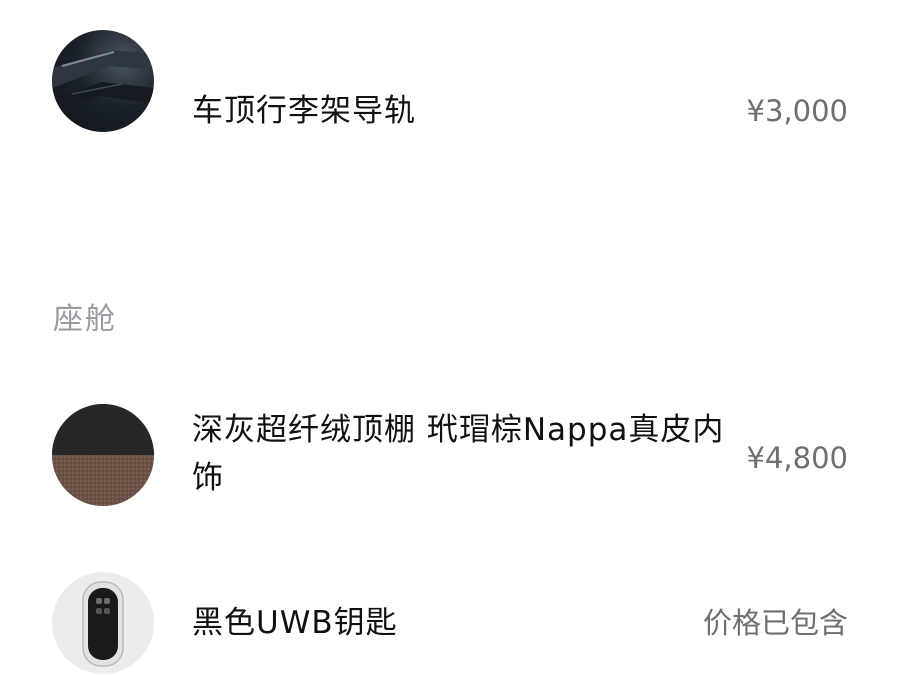 This screenshot has height=675, width=900. I want to click on key-fob-icon, so click(103, 624).